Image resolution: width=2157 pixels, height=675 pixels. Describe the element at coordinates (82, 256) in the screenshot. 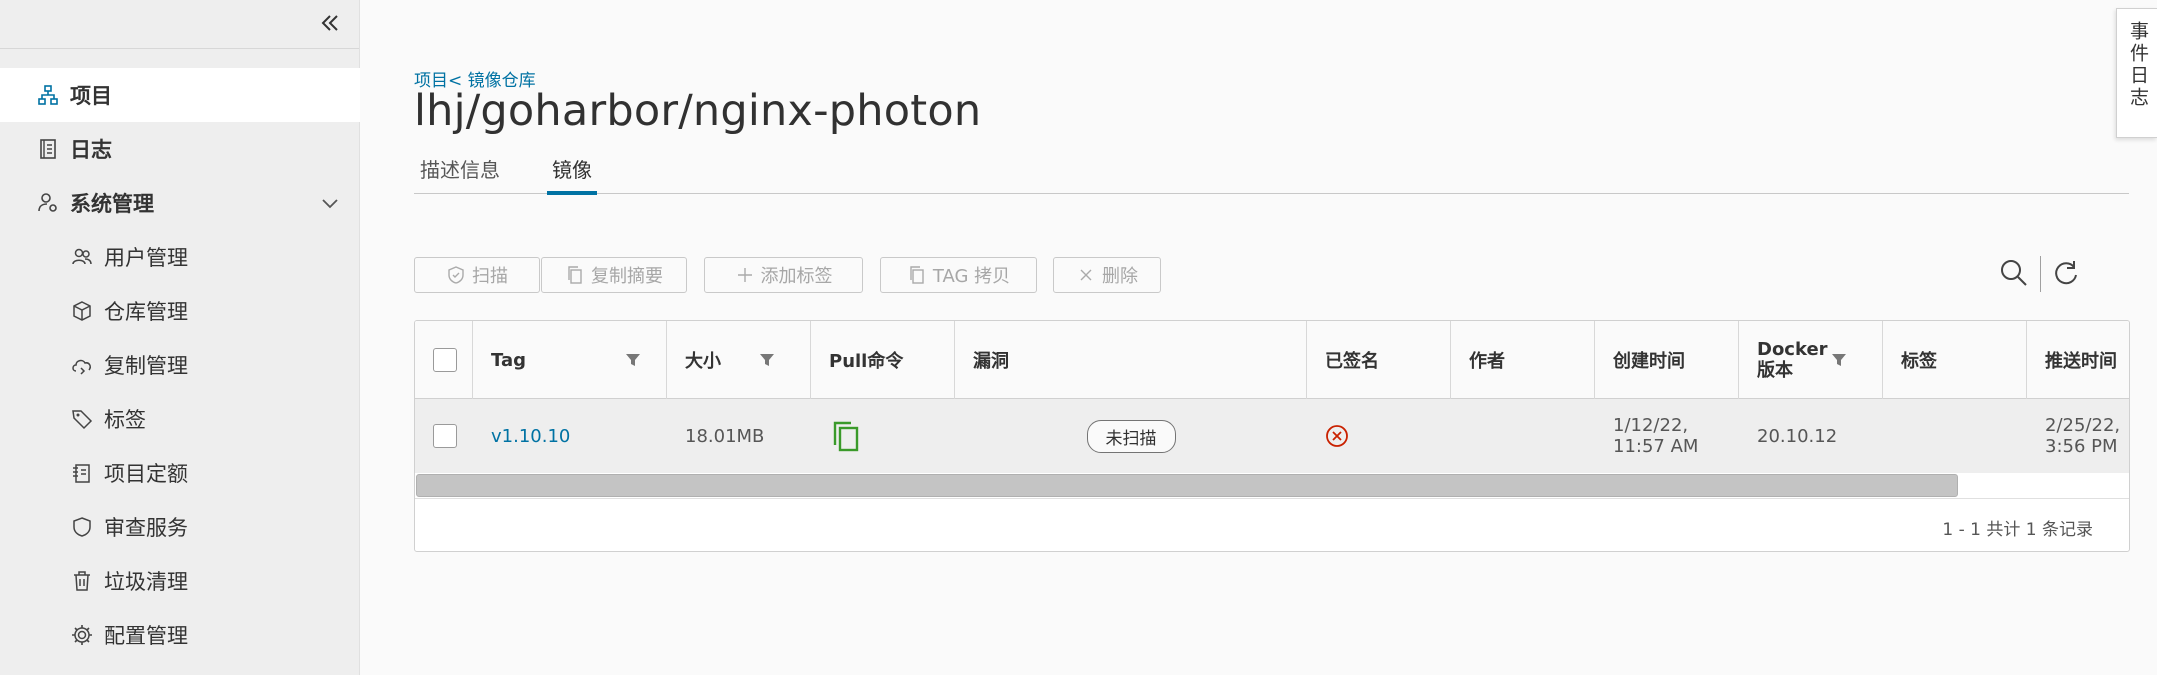

I see `users-icon` at that location.